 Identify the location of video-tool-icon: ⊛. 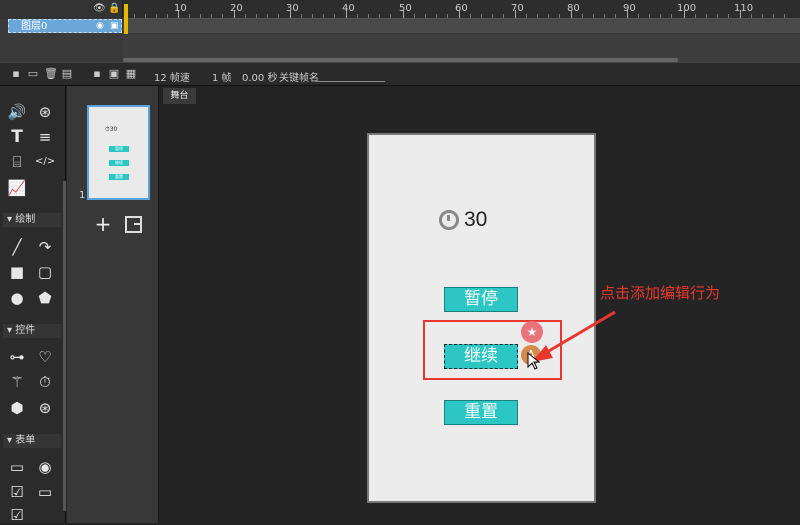
(45, 112).